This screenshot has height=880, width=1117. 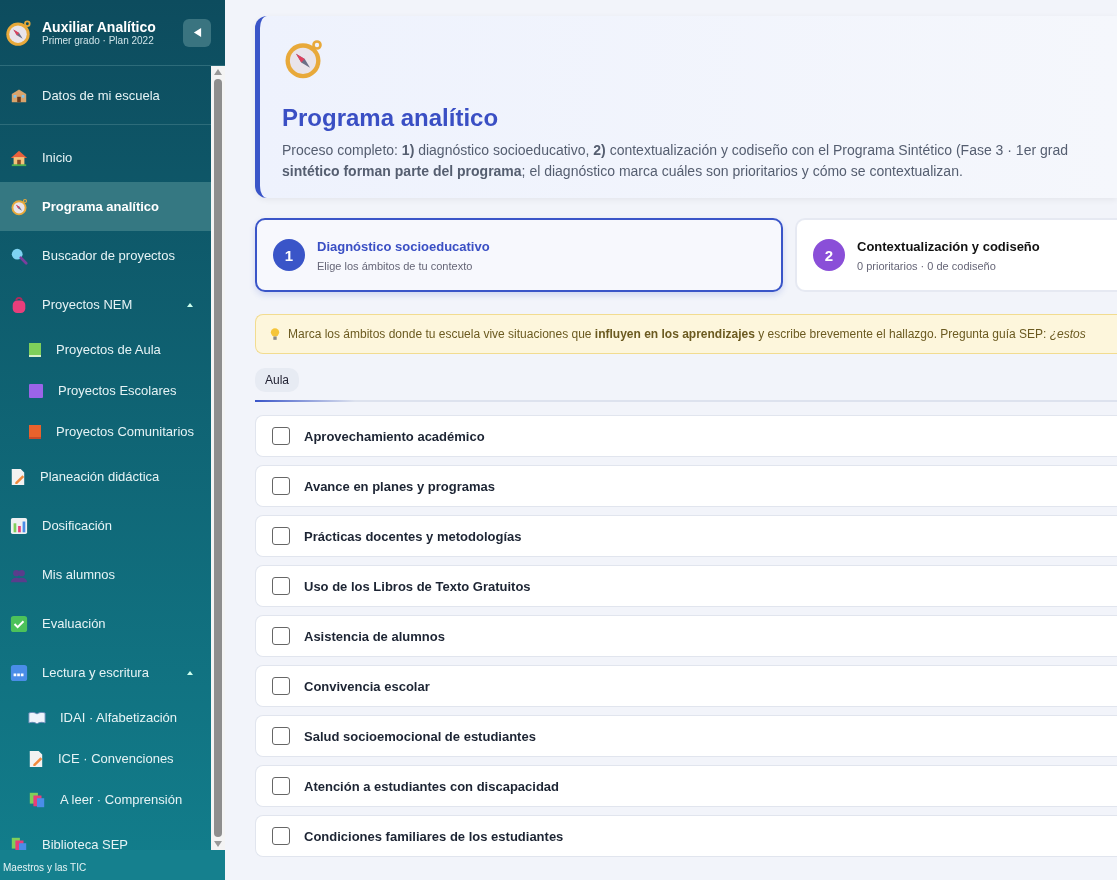 What do you see at coordinates (19, 672) in the screenshot?
I see `abc-icon` at bounding box center [19, 672].